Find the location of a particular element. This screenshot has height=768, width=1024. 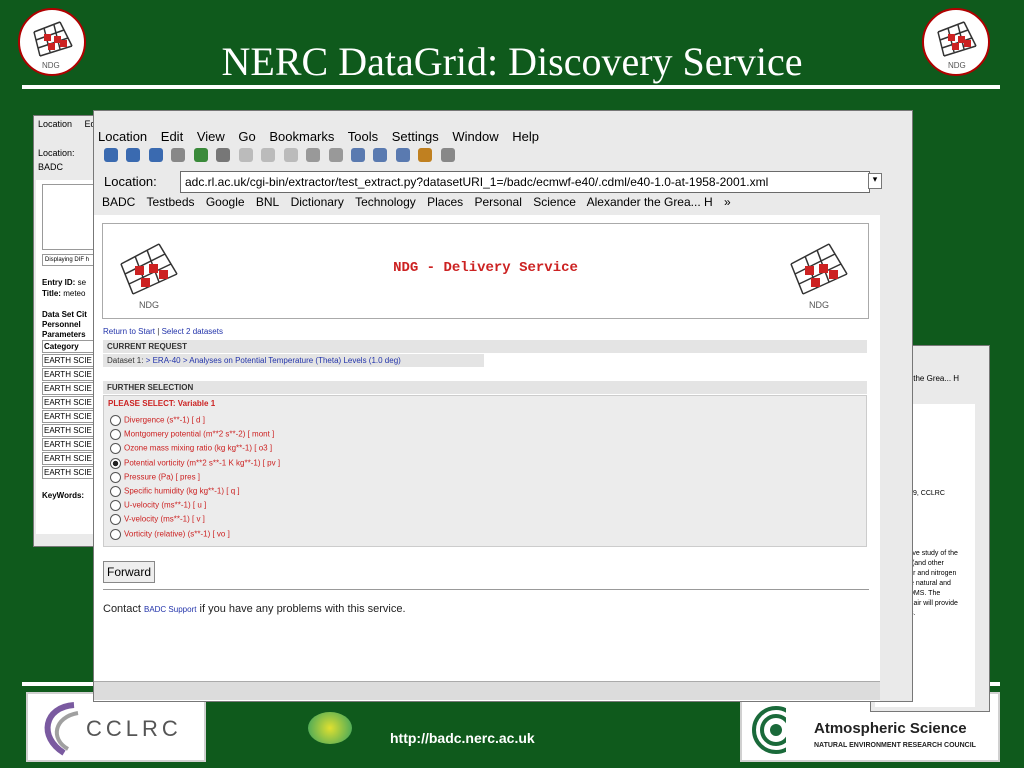

select-datasets-link: Select 2 datasets is located at coordinates (192, 331).